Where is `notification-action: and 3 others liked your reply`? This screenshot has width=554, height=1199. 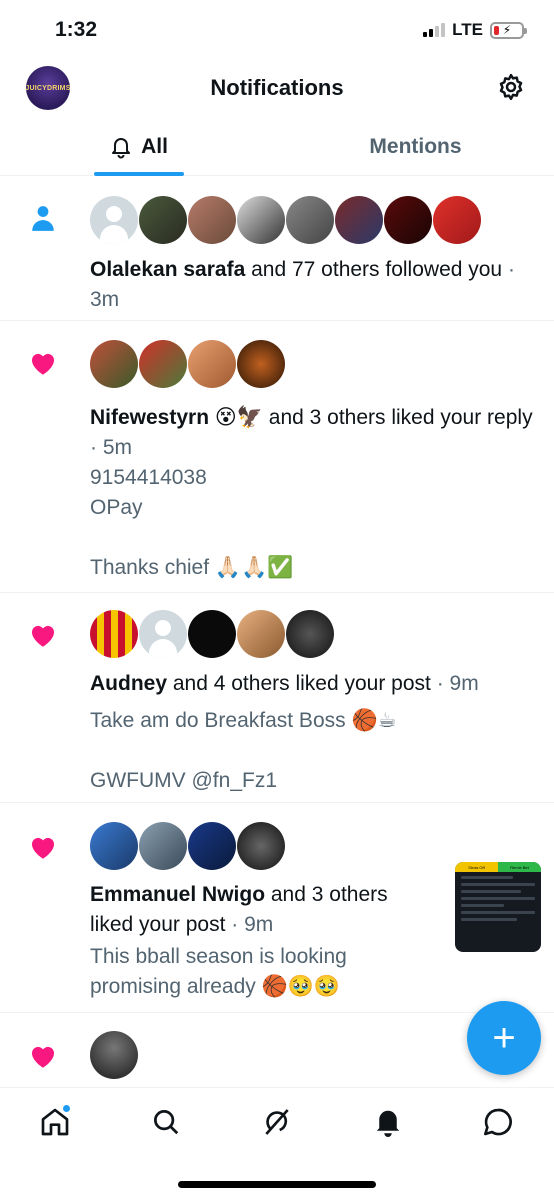 notification-action: and 3 others liked your reply is located at coordinates (400, 417).